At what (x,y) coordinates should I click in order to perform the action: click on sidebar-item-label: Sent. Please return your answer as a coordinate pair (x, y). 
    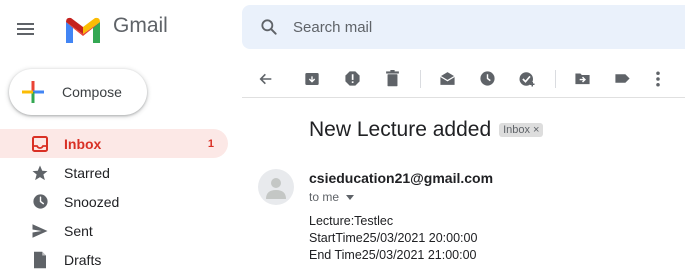
    Looking at the image, I should click on (78, 230).